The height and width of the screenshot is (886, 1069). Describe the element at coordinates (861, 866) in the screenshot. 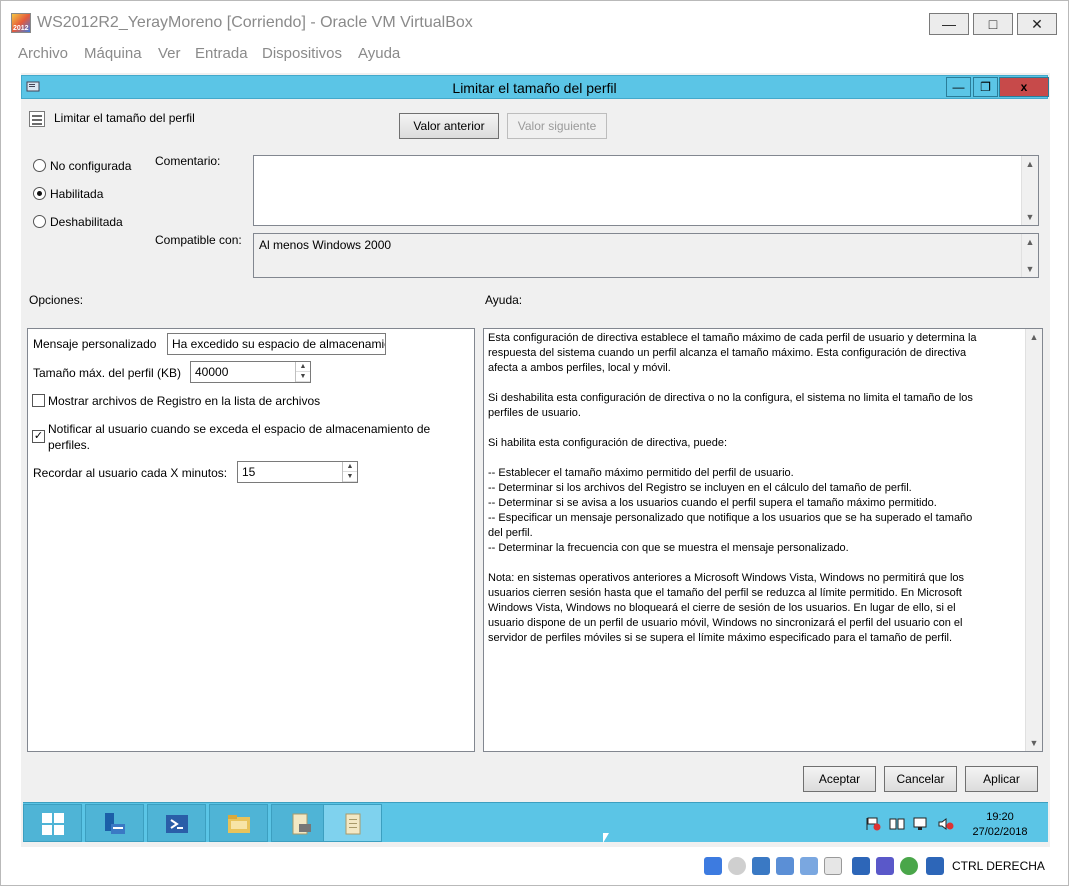

I see `display-status-icon` at that location.